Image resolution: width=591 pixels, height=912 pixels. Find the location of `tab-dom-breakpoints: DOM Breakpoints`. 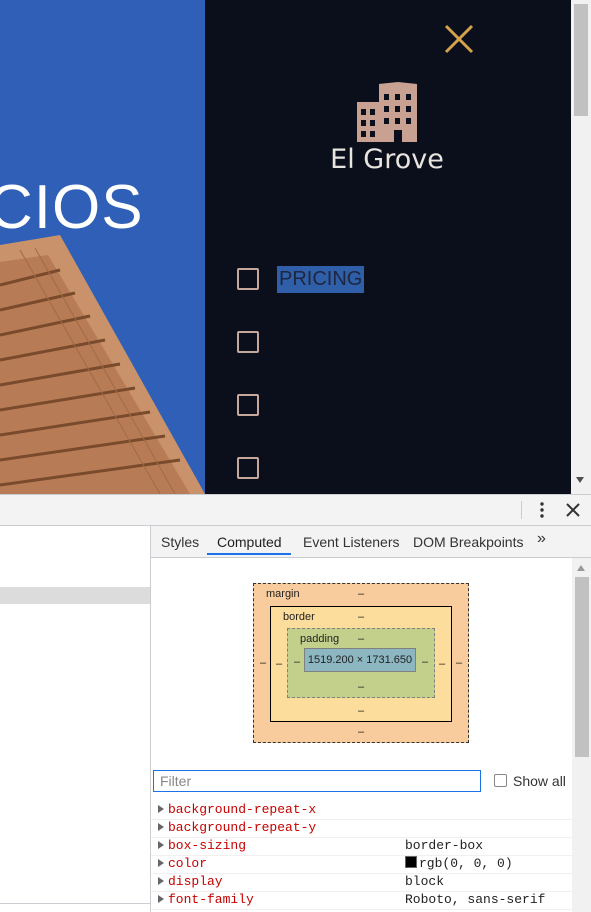

tab-dom-breakpoints: DOM Breakpoints is located at coordinates (468, 542).